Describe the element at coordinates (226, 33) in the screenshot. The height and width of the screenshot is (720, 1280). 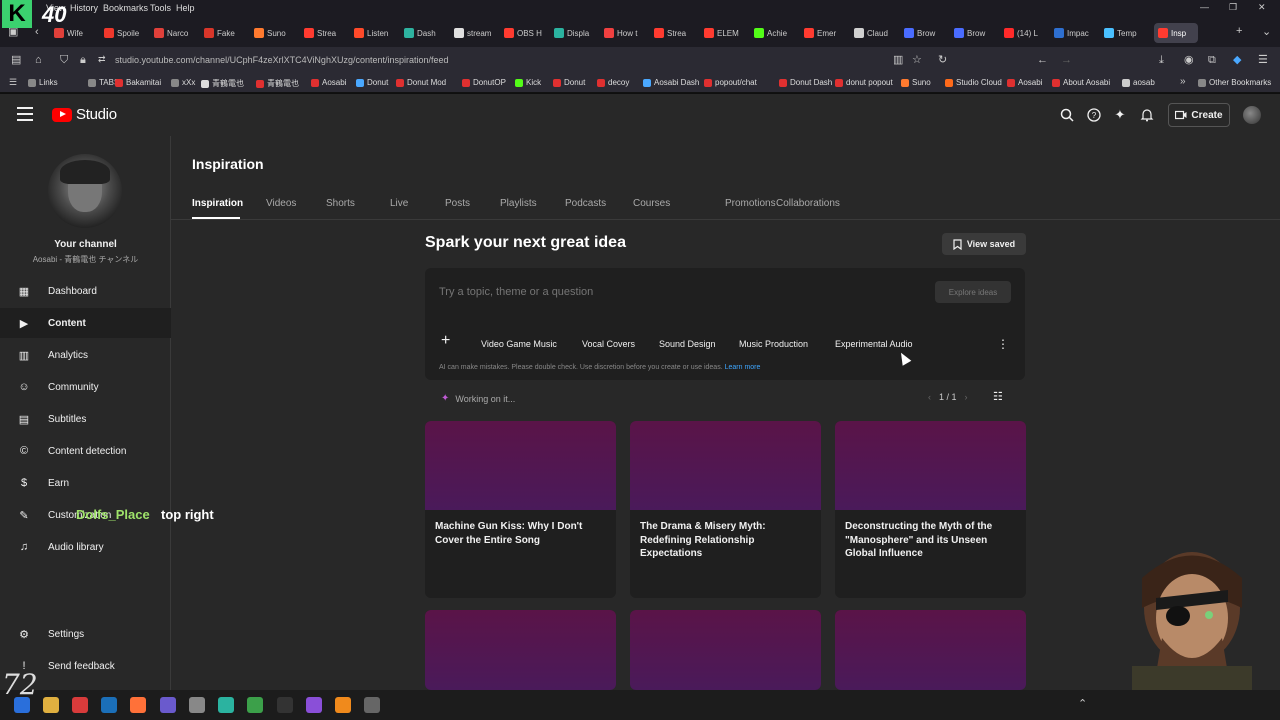
I see `browser-tab: Fake` at that location.